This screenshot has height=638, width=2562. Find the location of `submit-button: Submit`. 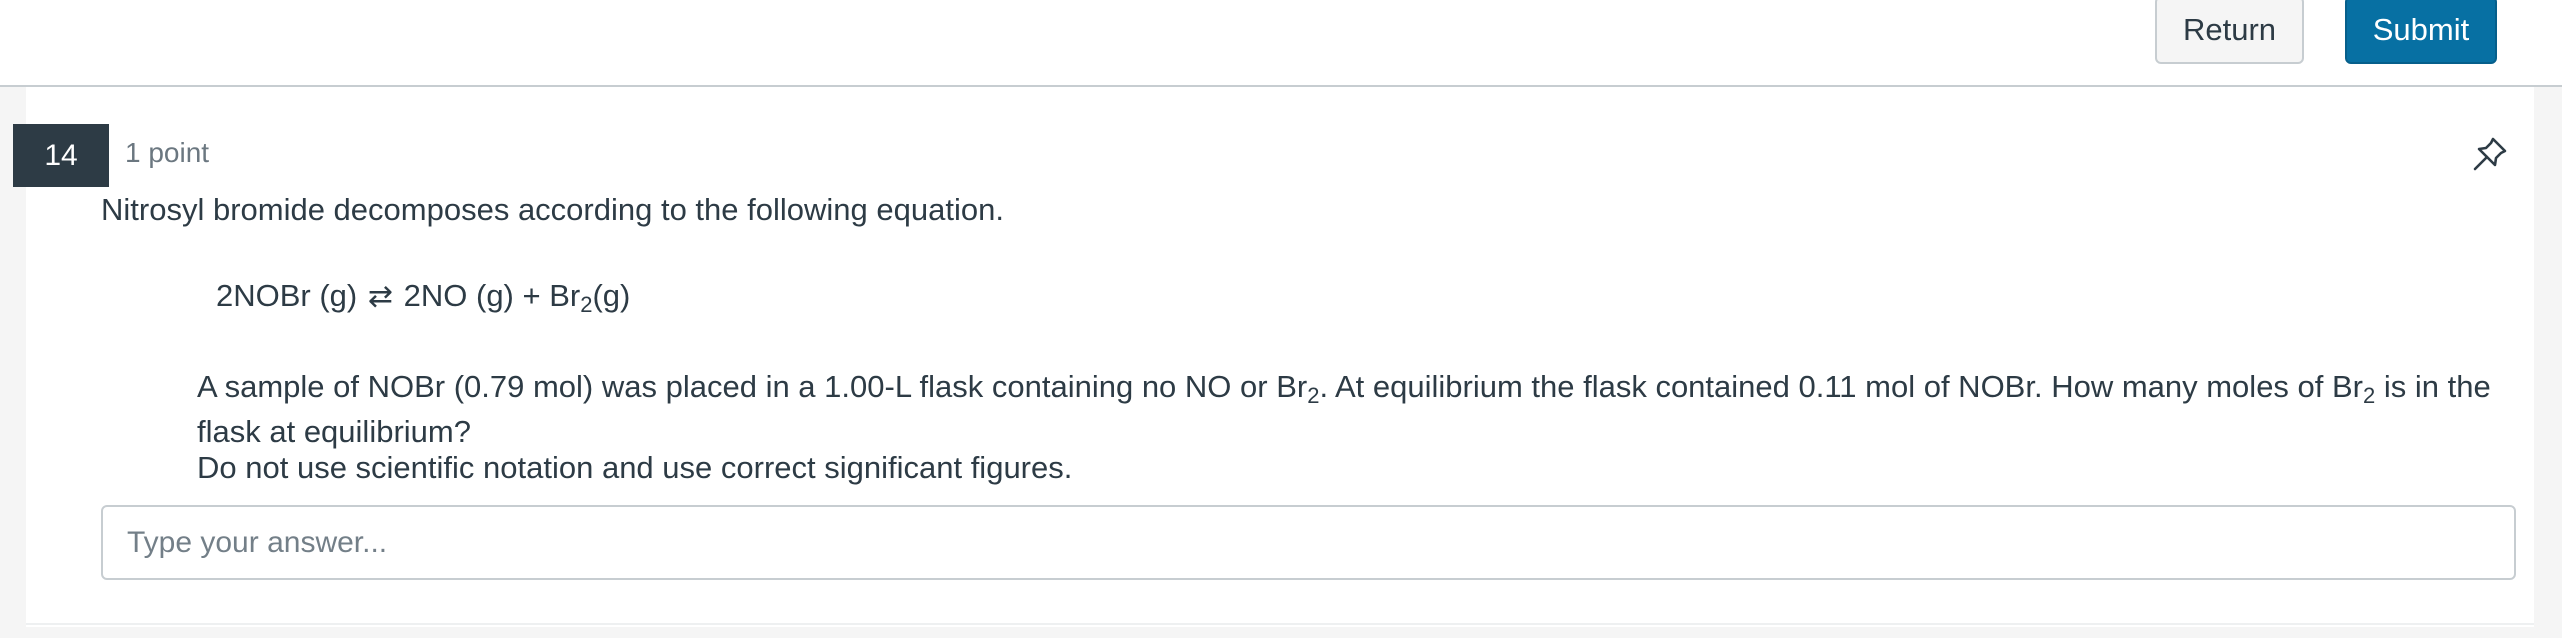

submit-button: Submit is located at coordinates (2421, 32).